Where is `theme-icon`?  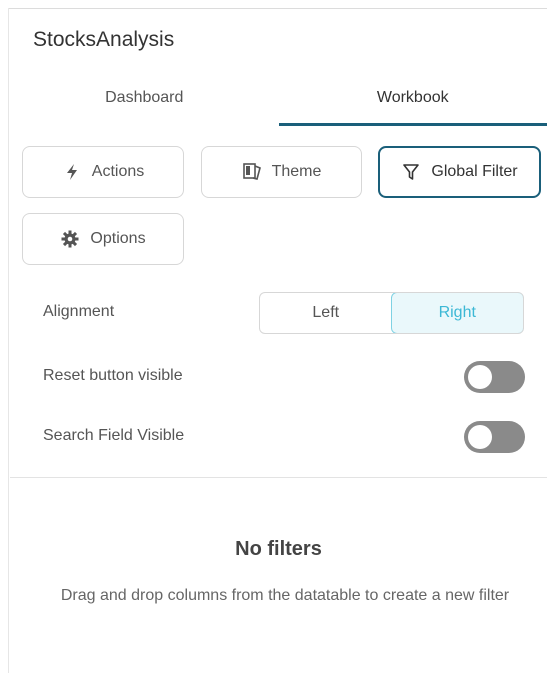 theme-icon is located at coordinates (252, 172).